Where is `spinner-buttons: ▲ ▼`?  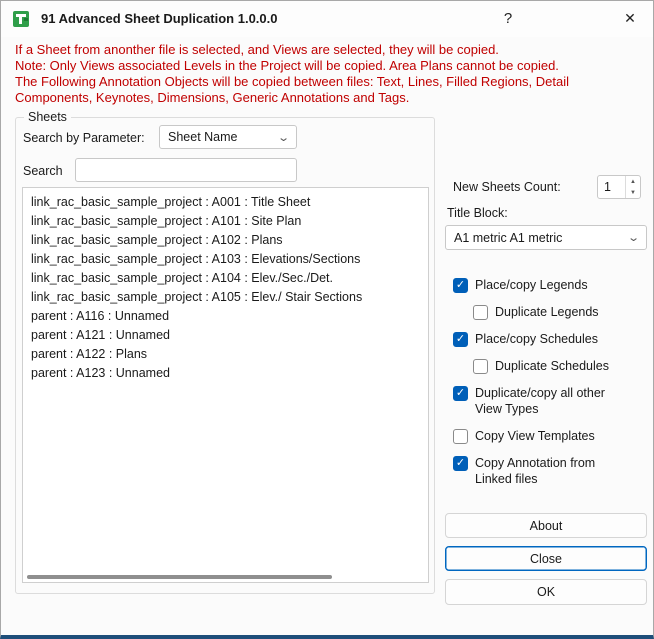
spinner-buttons: ▲ ▼ is located at coordinates (632, 187).